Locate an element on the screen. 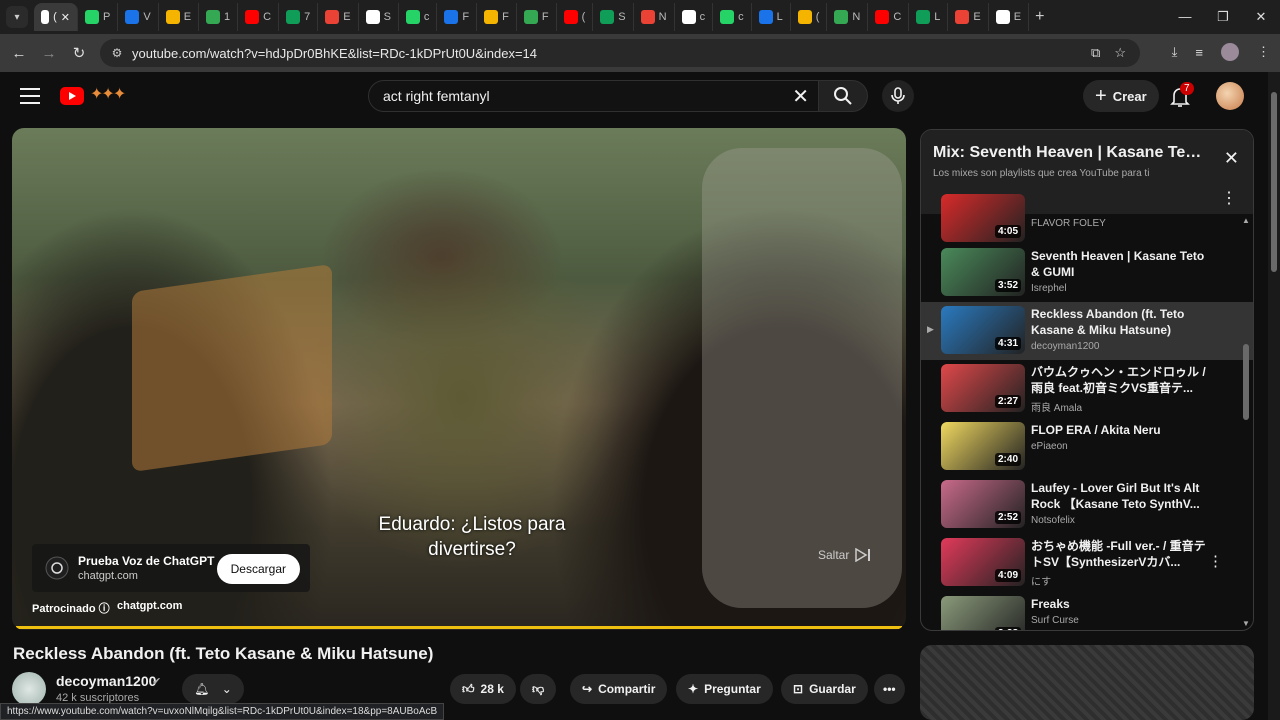  dislike-button: 👎︎ is located at coordinates (538, 689).